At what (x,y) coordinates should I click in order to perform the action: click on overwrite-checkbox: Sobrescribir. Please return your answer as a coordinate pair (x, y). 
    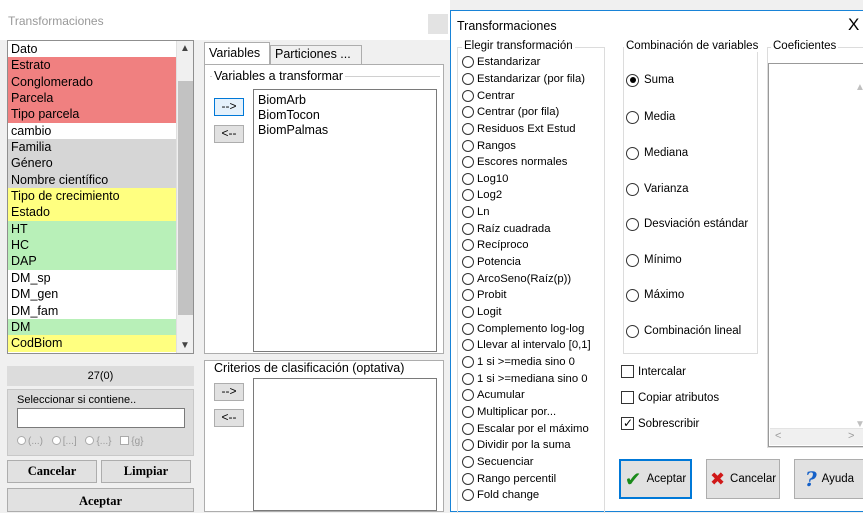
    Looking at the image, I should click on (660, 423).